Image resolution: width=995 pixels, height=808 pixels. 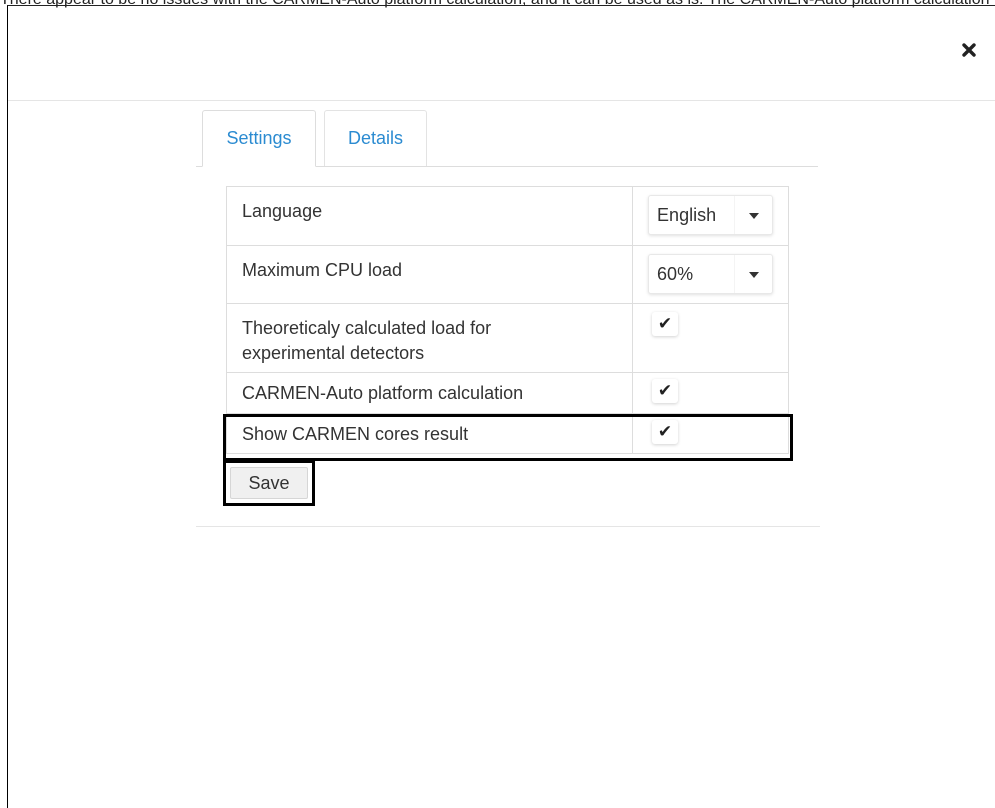 What do you see at coordinates (687, 214) in the screenshot?
I see `language-select-value: English` at bounding box center [687, 214].